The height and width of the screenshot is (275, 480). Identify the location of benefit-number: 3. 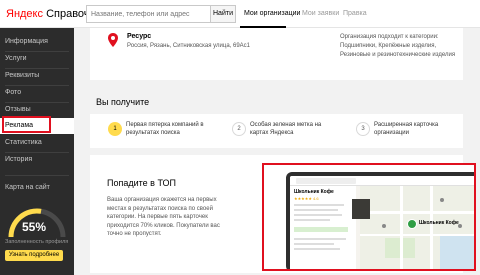
(363, 129).